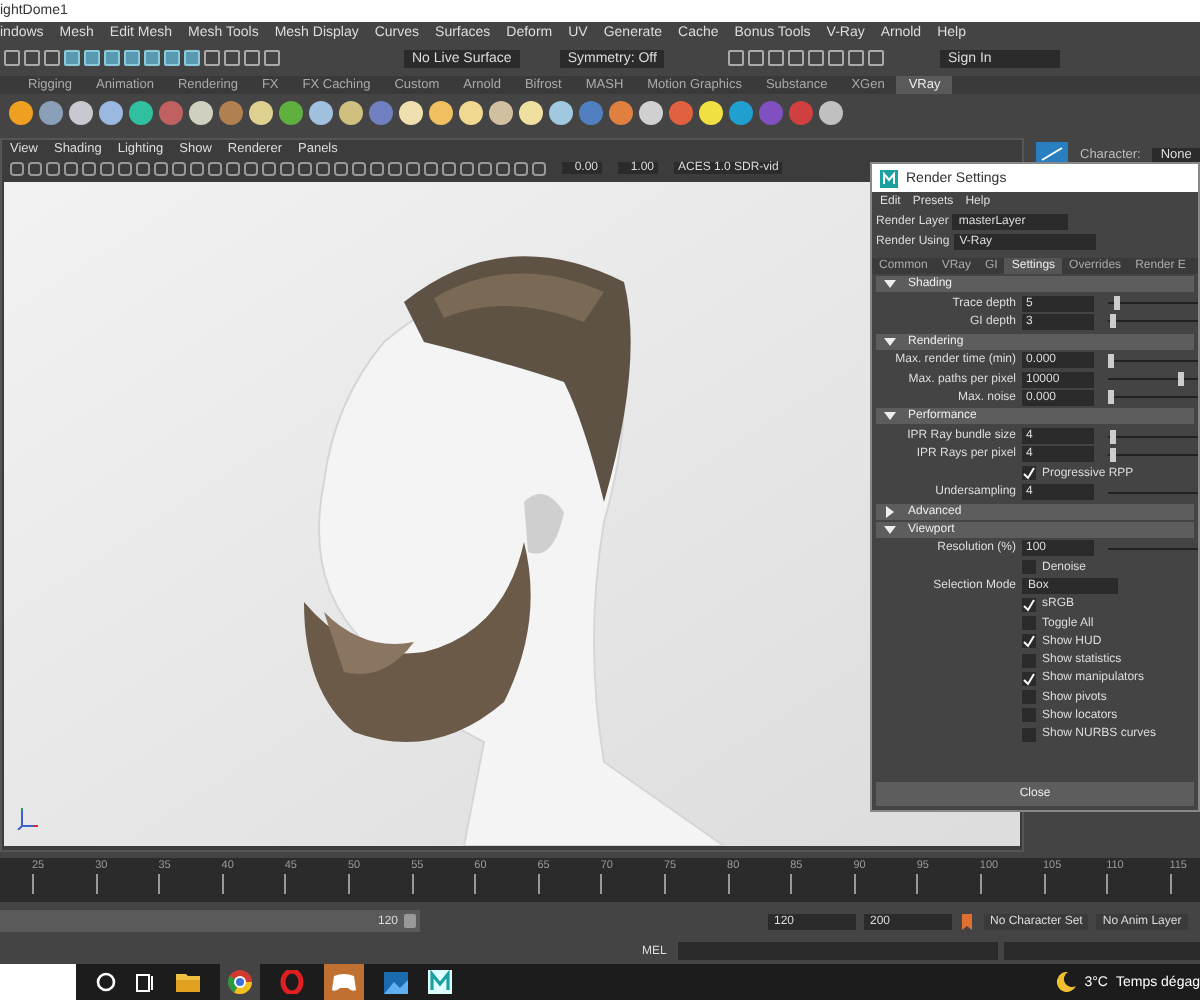  What do you see at coordinates (890, 511) in the screenshot?
I see `collapsed-arrow-icon` at bounding box center [890, 511].